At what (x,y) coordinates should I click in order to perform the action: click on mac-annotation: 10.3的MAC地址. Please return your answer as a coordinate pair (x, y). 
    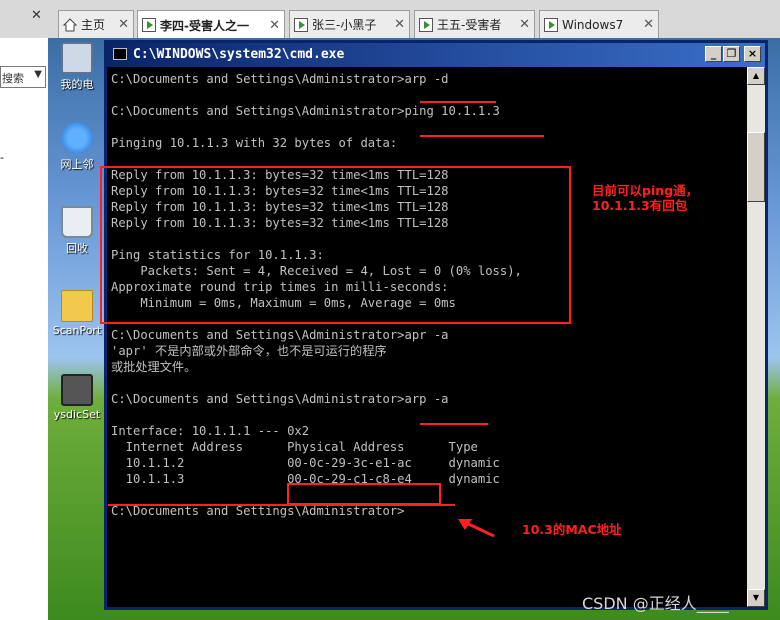
    Looking at the image, I should click on (572, 529).